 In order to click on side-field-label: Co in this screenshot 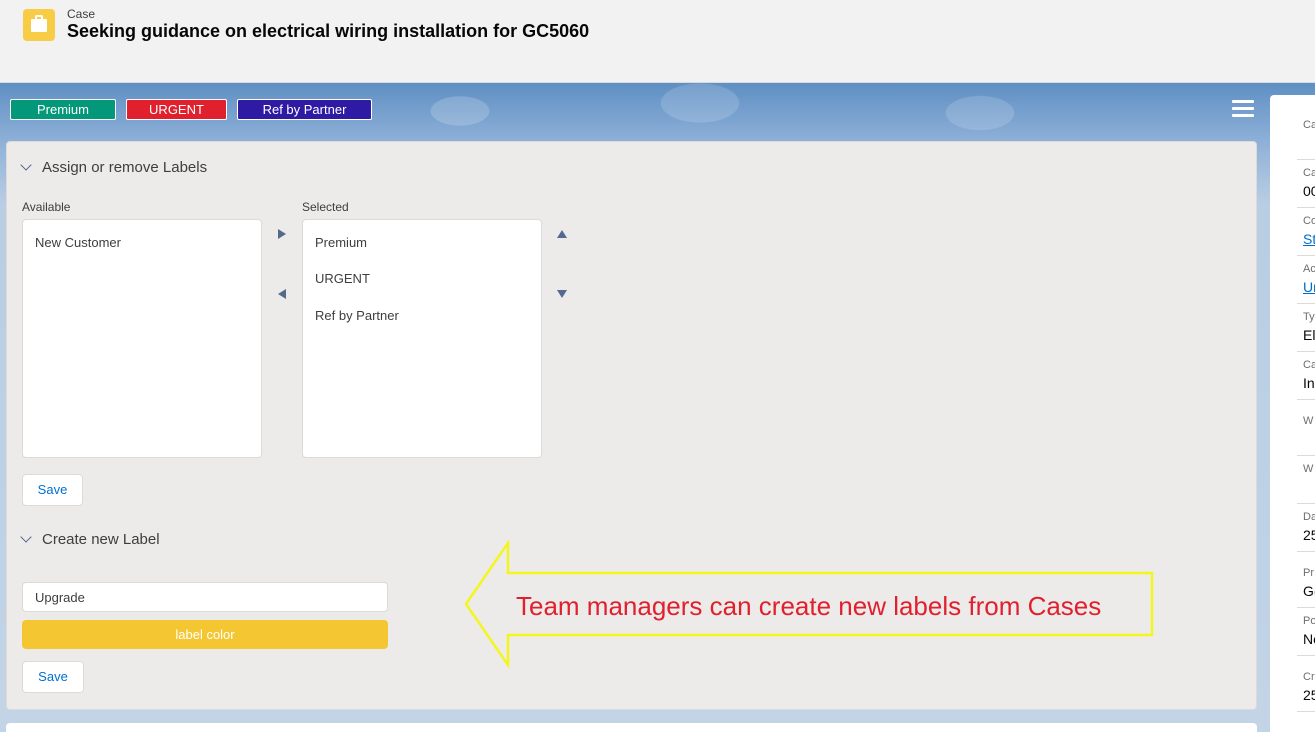, I will do `click(1309, 221)`.